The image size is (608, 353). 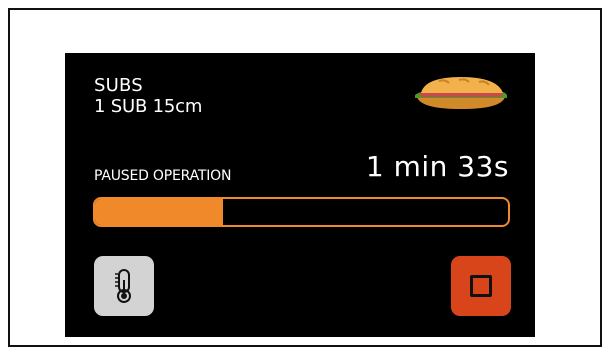 I want to click on progress-bar, so click(x=301, y=212).